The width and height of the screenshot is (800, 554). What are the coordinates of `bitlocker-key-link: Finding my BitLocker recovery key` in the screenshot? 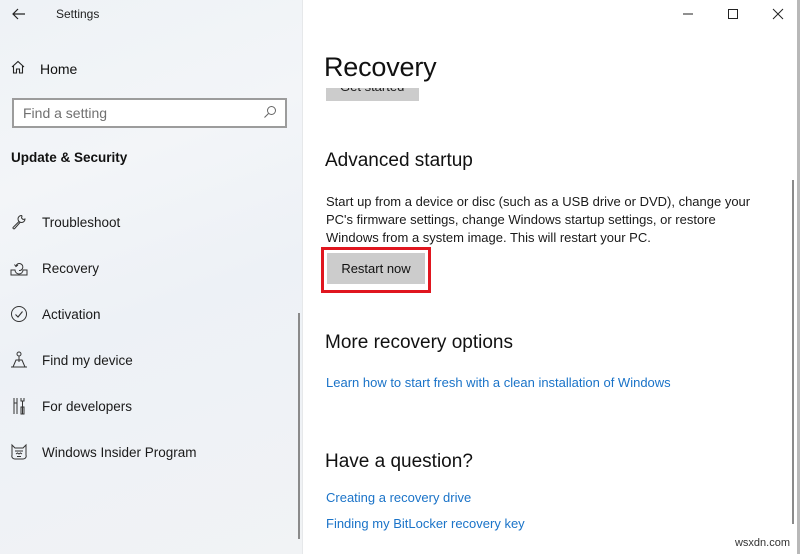 It's located at (425, 523).